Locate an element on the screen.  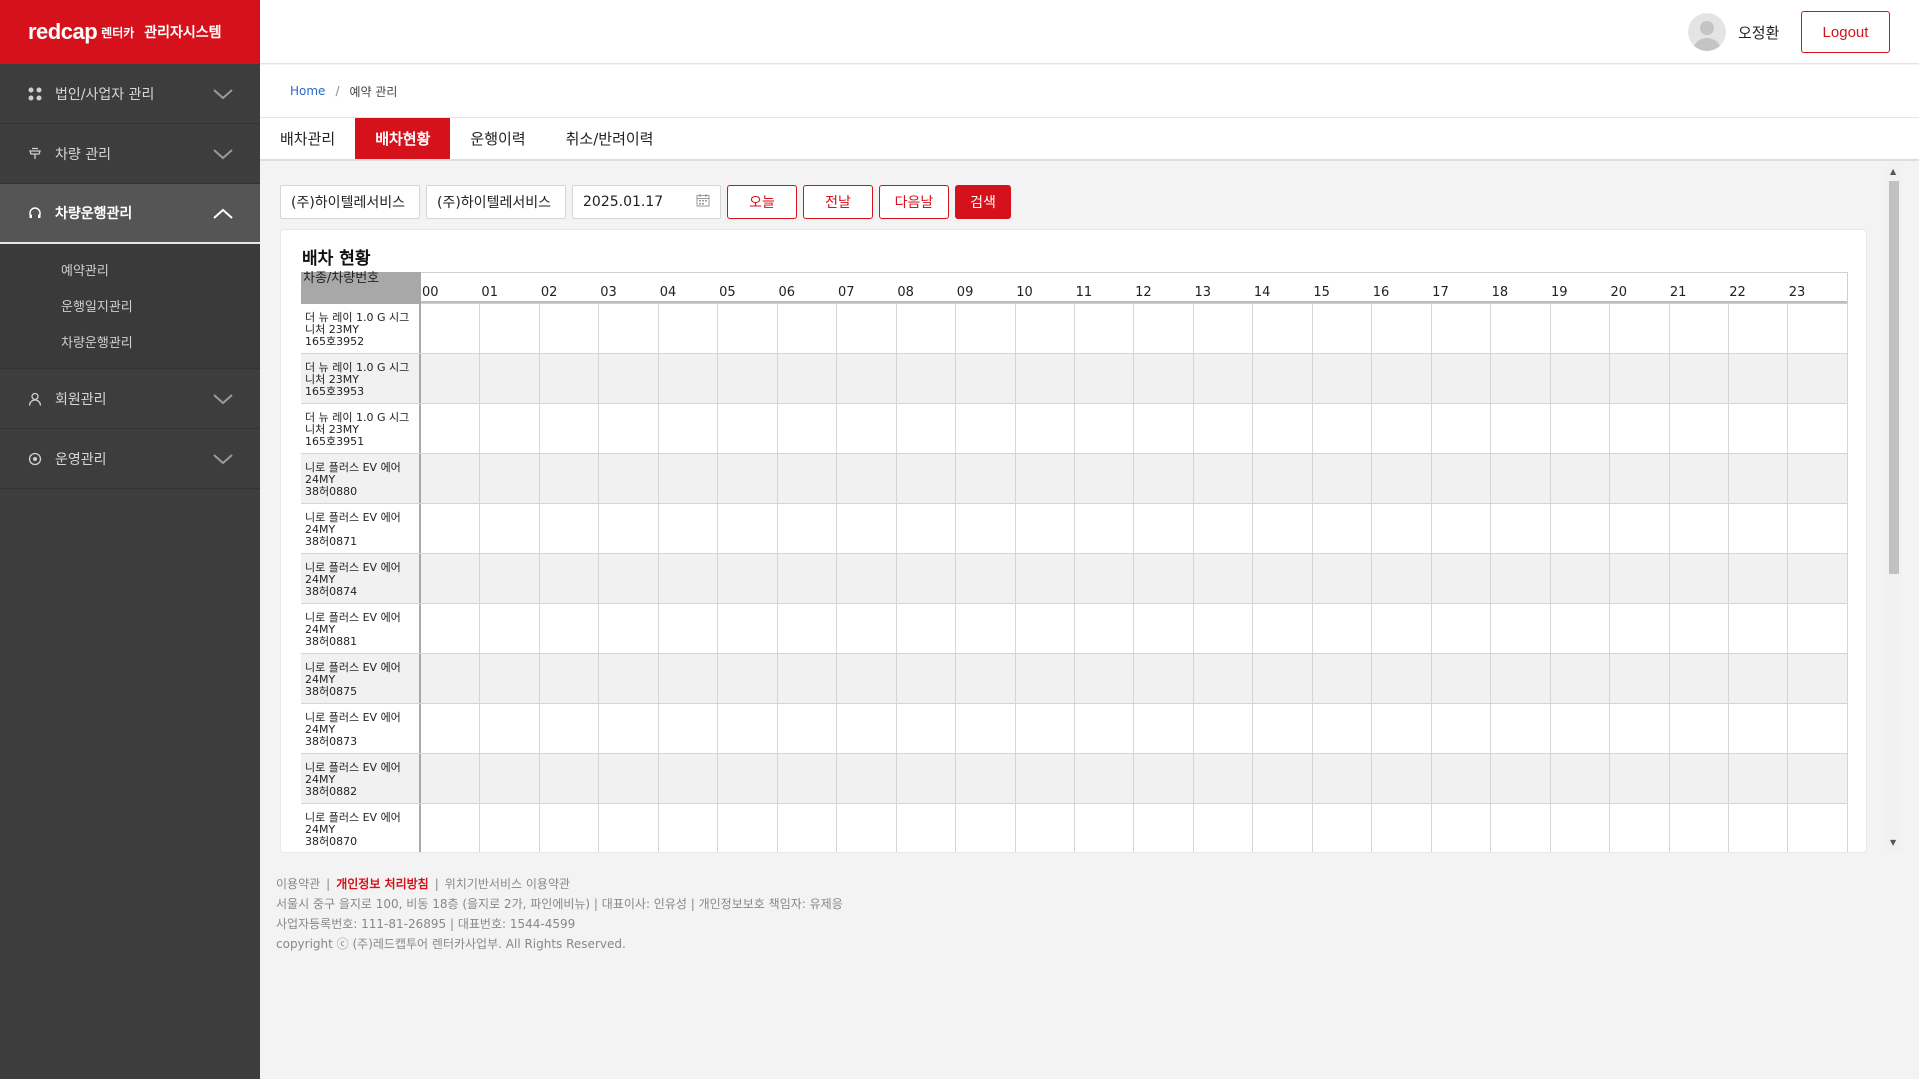
footer-link-privacy: 개인정보 처리방침 is located at coordinates (382, 884).